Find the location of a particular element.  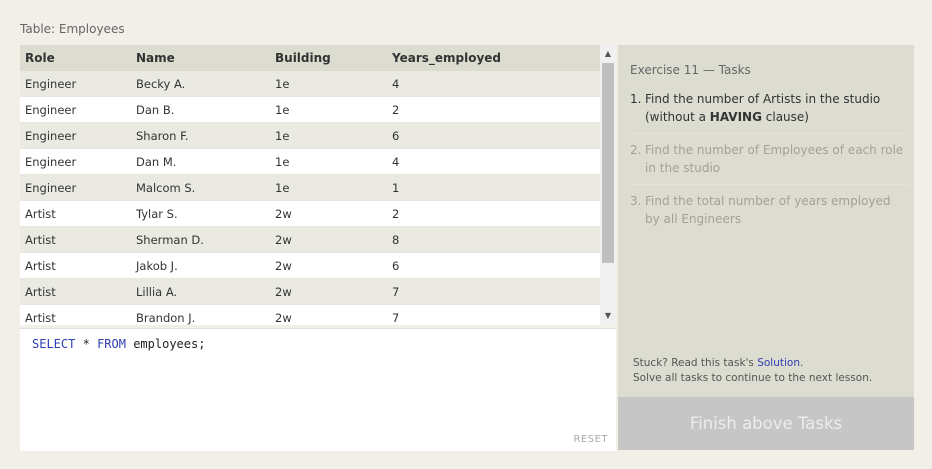

table-row: Engineer Becky A. 1e 4 is located at coordinates (310, 84).